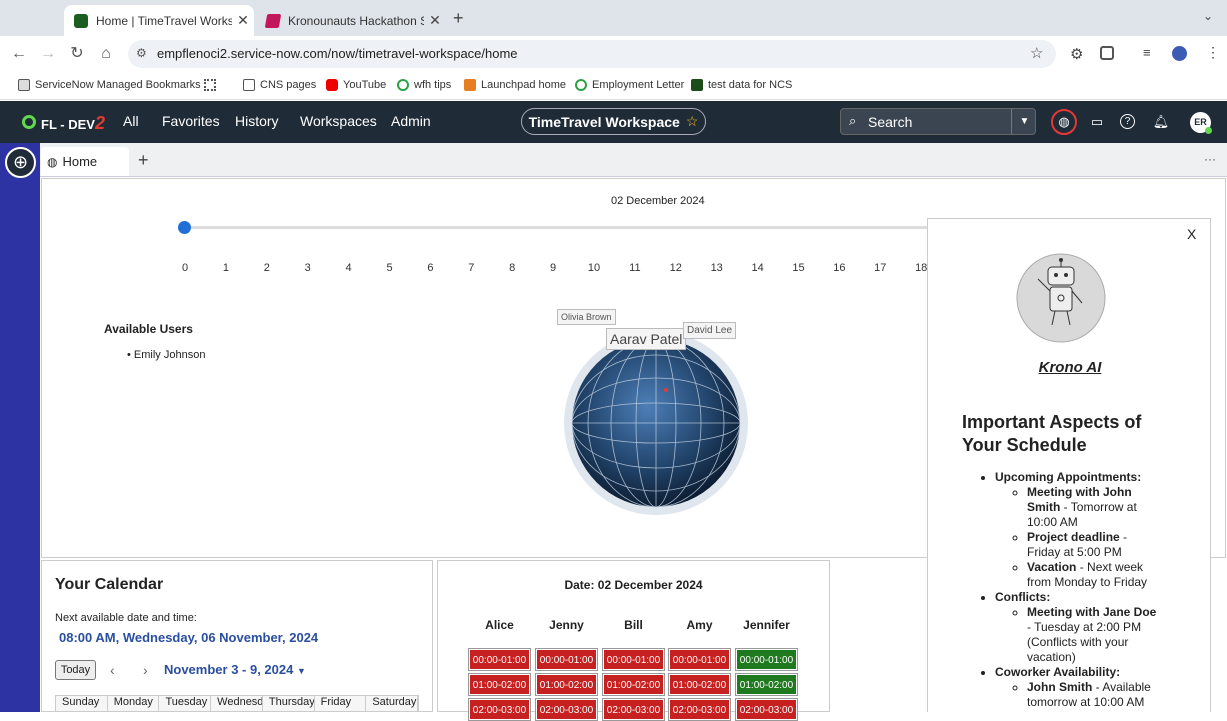  I want to click on reload-icon: ↻, so click(77, 54).